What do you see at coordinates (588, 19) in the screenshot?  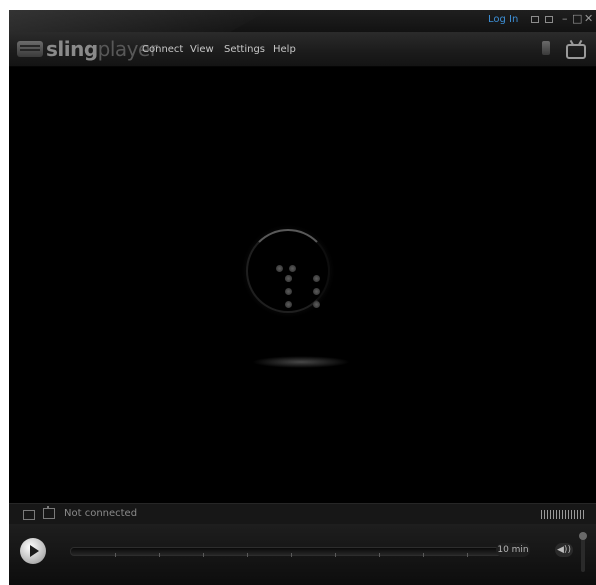 I see `close-button: ✕` at bounding box center [588, 19].